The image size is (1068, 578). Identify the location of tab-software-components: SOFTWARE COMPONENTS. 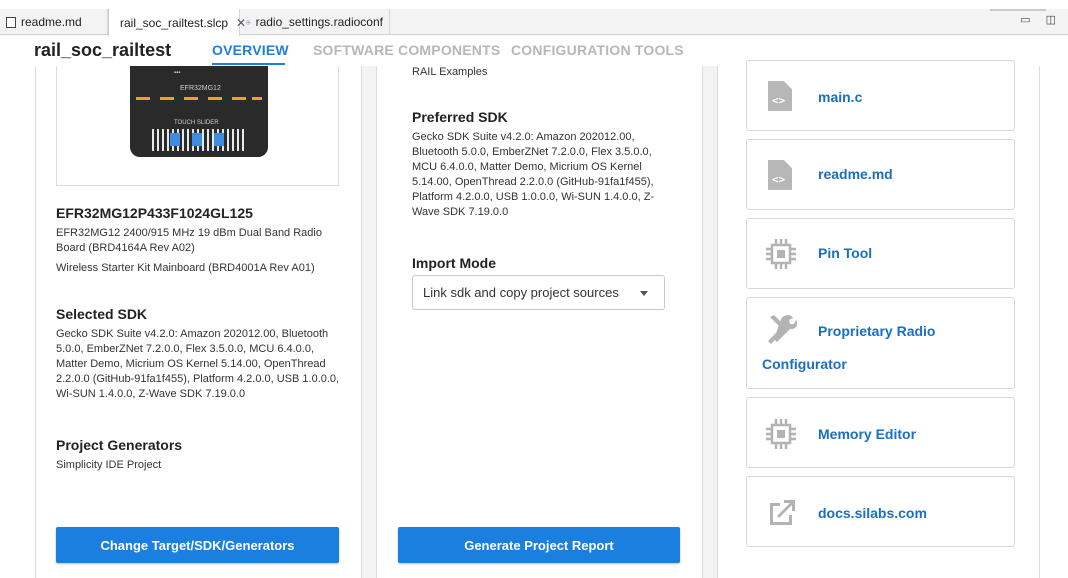
(406, 50).